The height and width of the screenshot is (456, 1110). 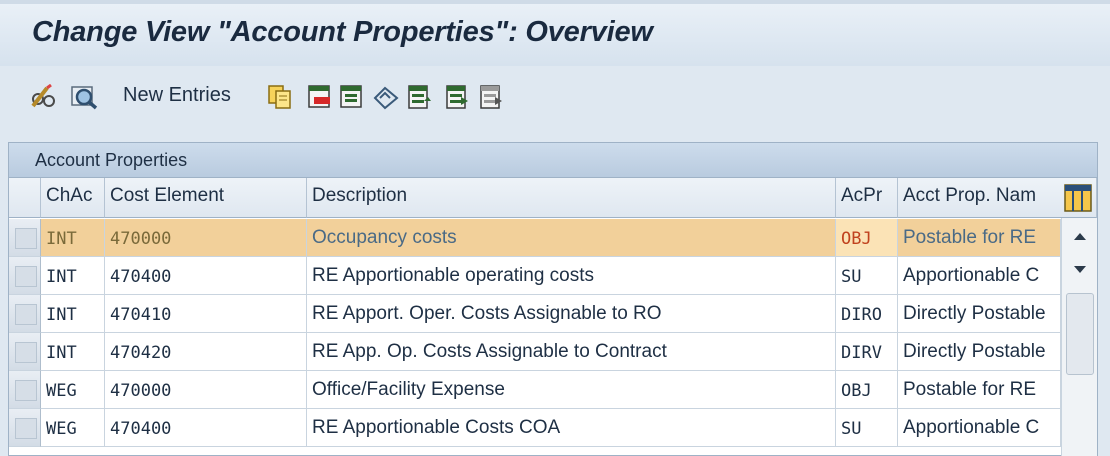 What do you see at coordinates (867, 352) in the screenshot?
I see `cell-acpr-input: DIRV` at bounding box center [867, 352].